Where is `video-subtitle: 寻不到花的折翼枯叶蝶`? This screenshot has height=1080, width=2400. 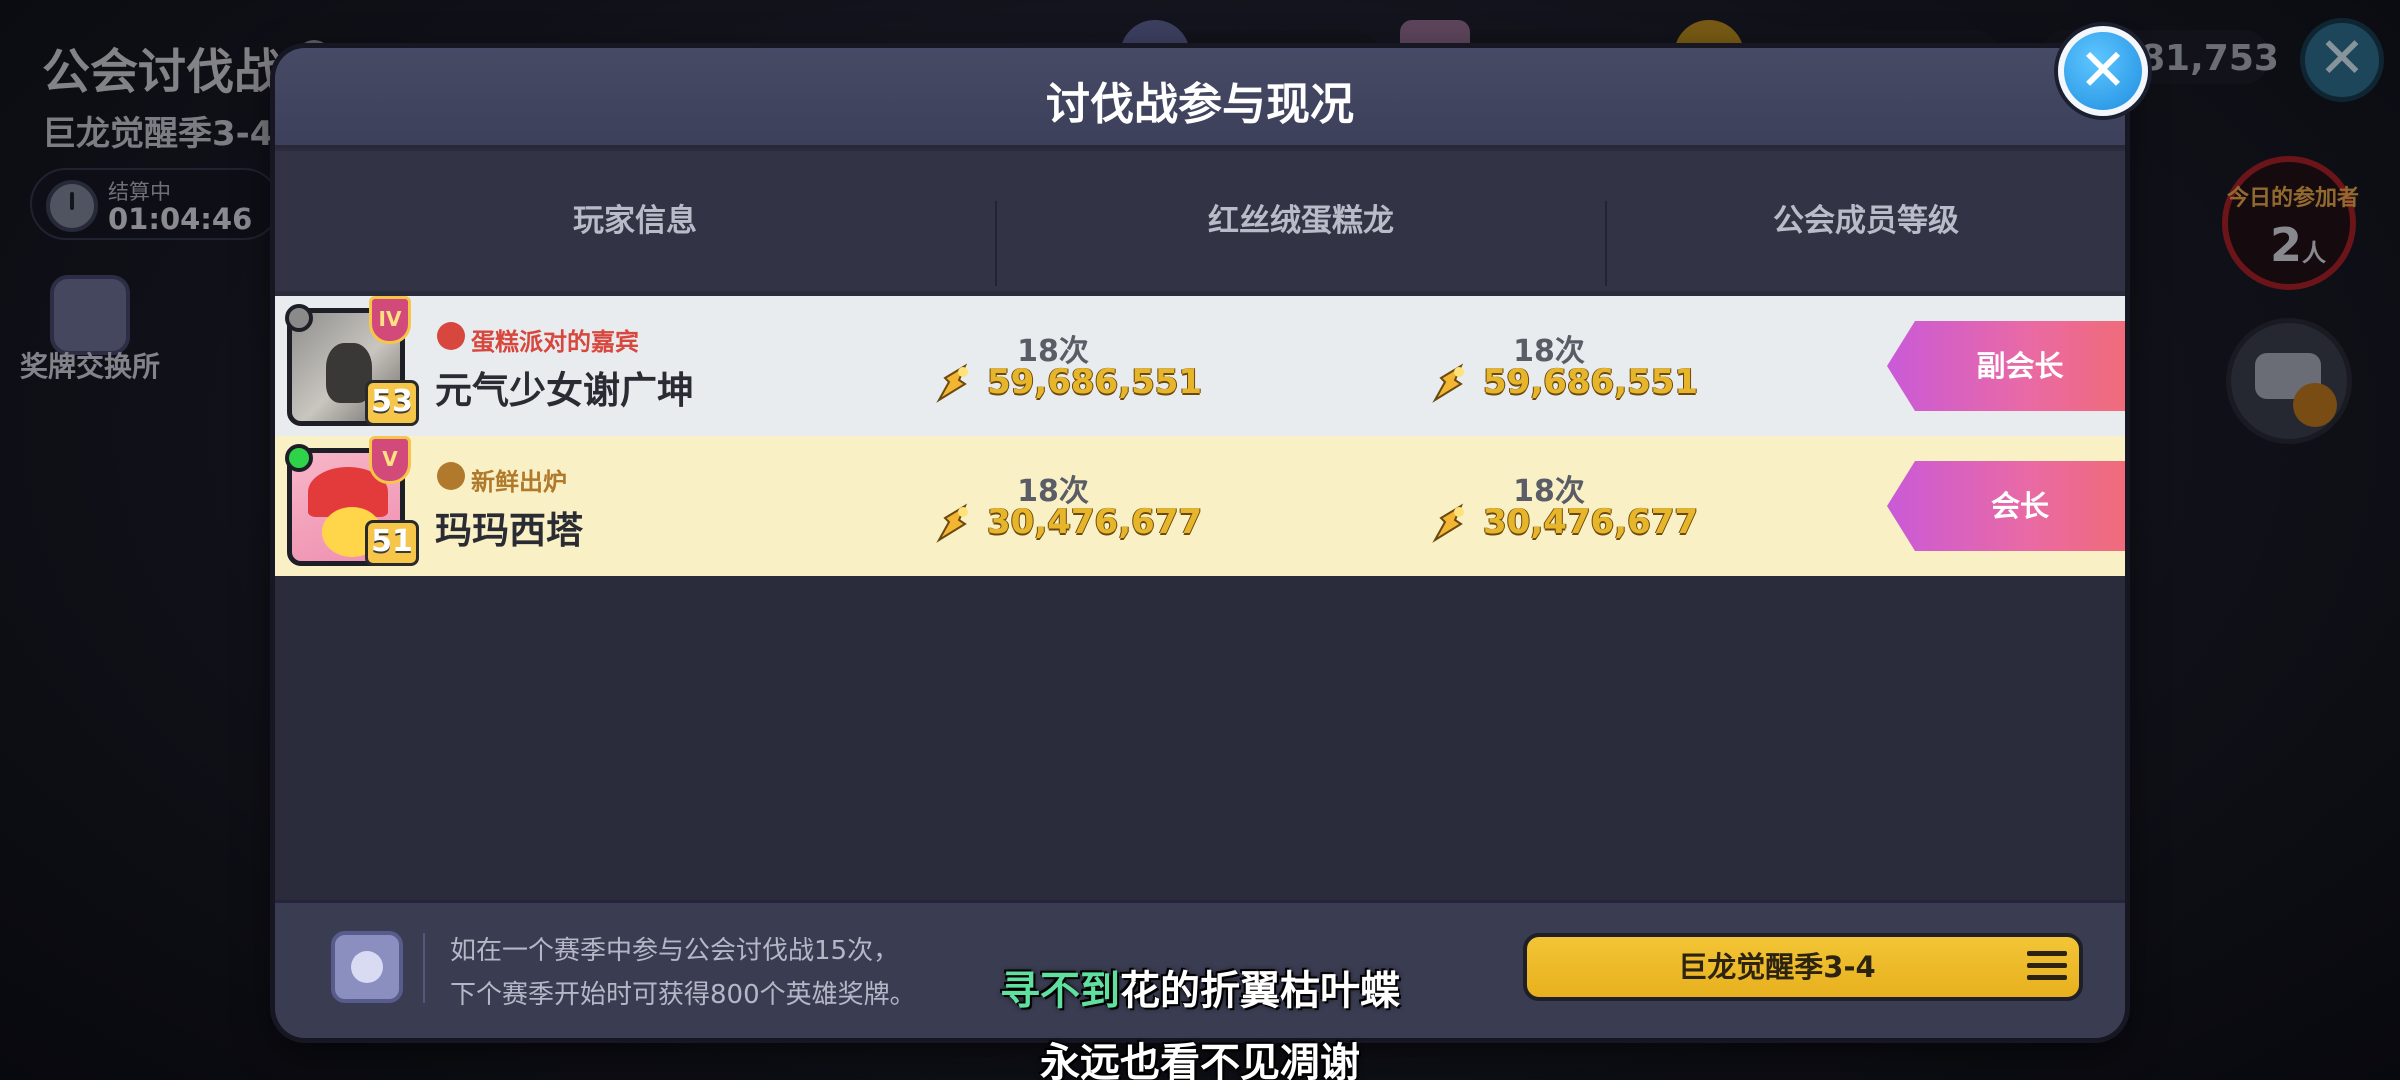
video-subtitle: 寻不到花的折翼枯叶蝶 is located at coordinates (1200, 987).